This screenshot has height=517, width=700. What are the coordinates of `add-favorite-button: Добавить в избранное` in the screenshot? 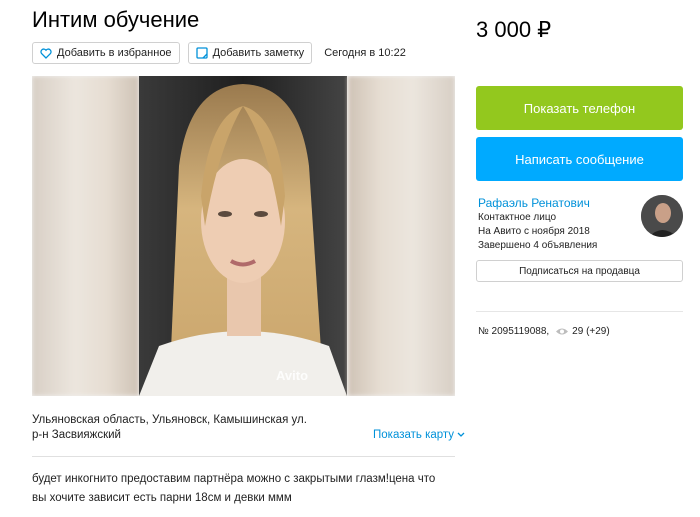 It's located at (106, 53).